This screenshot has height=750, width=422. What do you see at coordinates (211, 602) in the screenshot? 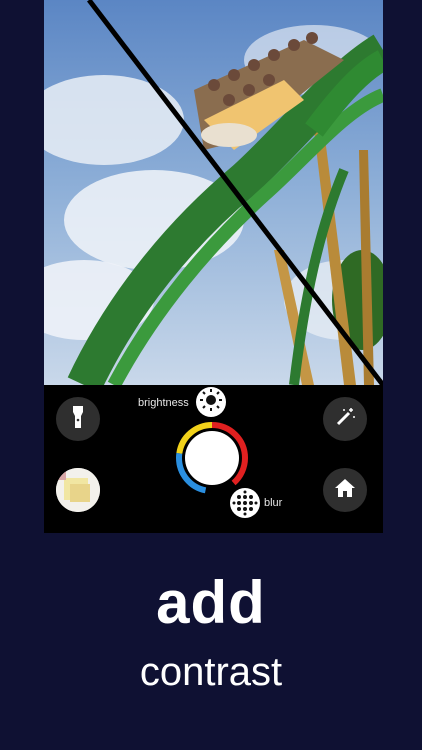
I see `caption-title: add` at bounding box center [211, 602].